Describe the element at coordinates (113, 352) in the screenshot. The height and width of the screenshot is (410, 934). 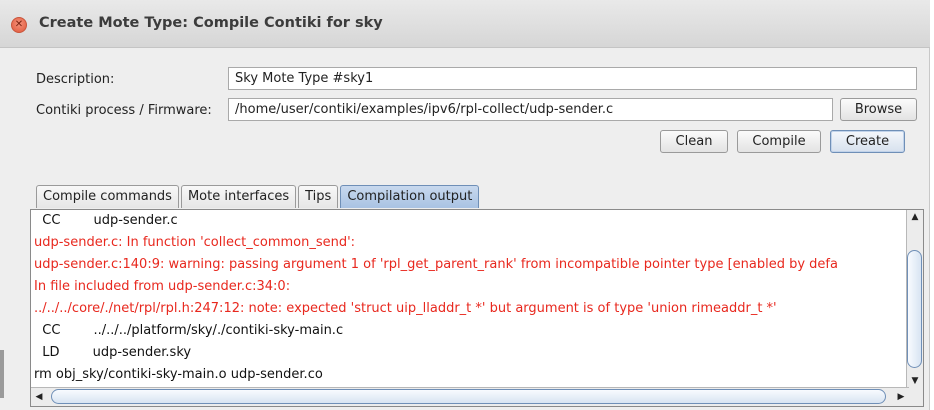
I see `output-line: LD udp-sender.sky` at that location.